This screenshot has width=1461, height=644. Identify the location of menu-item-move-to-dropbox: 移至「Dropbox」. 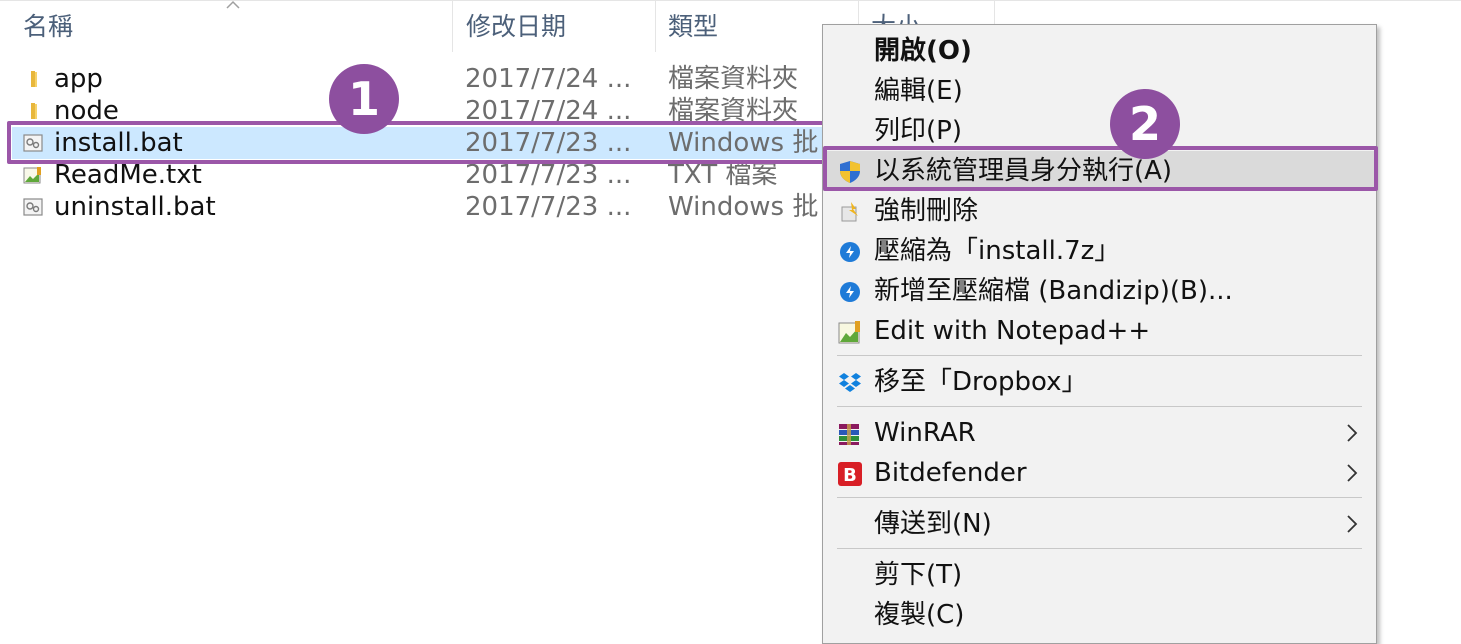
(1099, 382).